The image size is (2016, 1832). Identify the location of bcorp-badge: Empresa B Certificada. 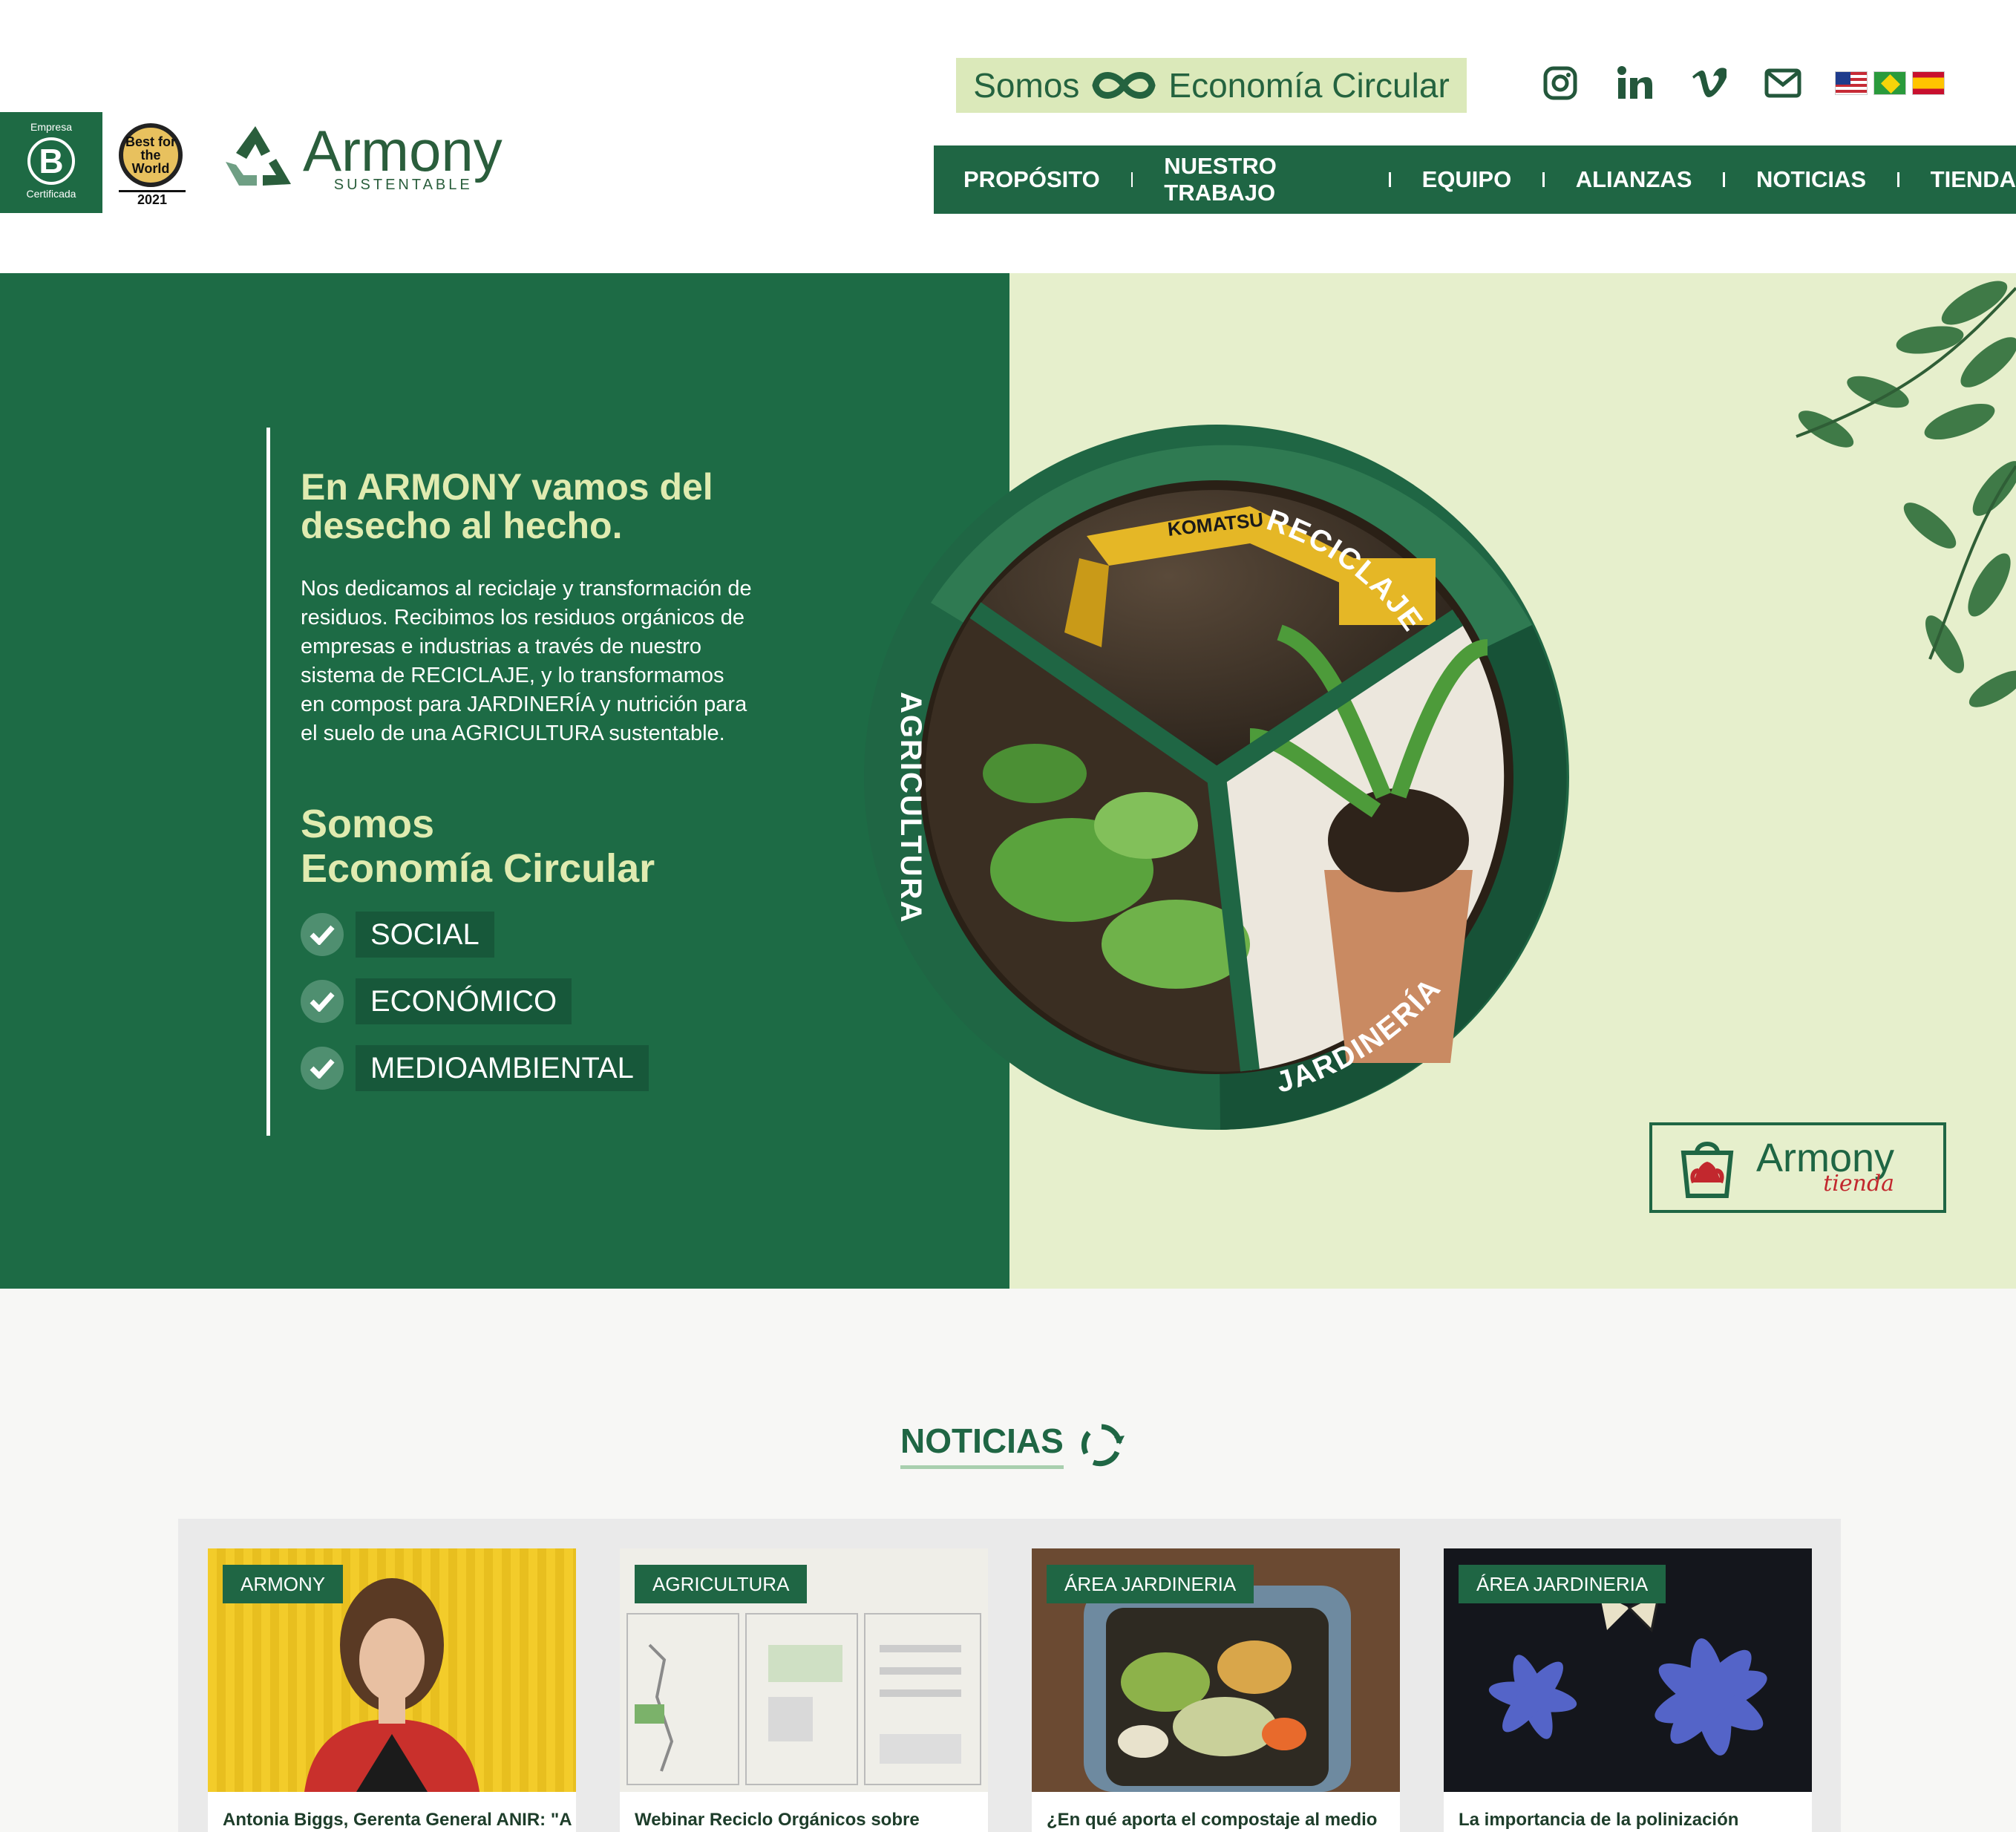
(51, 162).